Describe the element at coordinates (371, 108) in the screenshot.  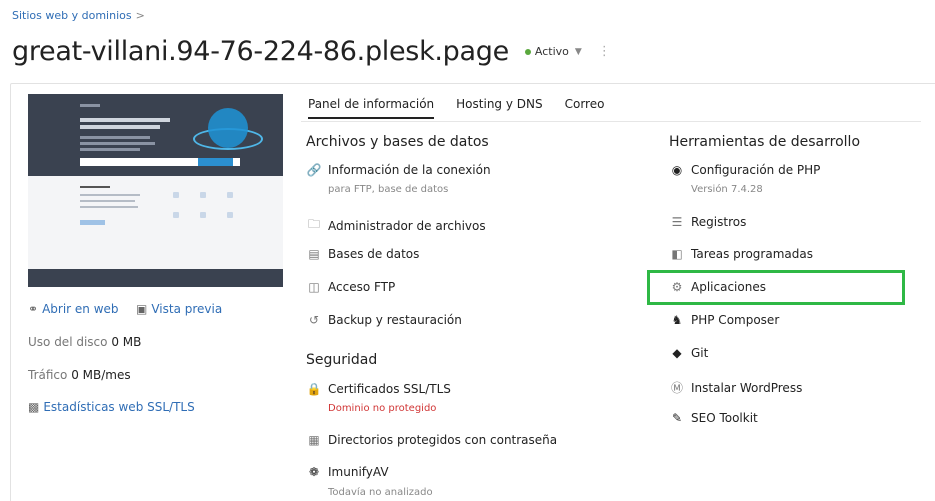
I see `tab-dashboard: Panel de información` at that location.